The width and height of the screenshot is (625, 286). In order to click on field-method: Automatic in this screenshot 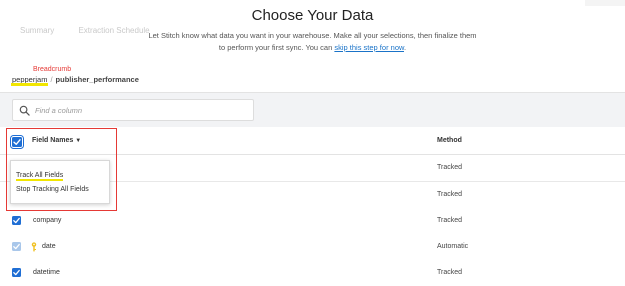, I will do `click(453, 246)`.